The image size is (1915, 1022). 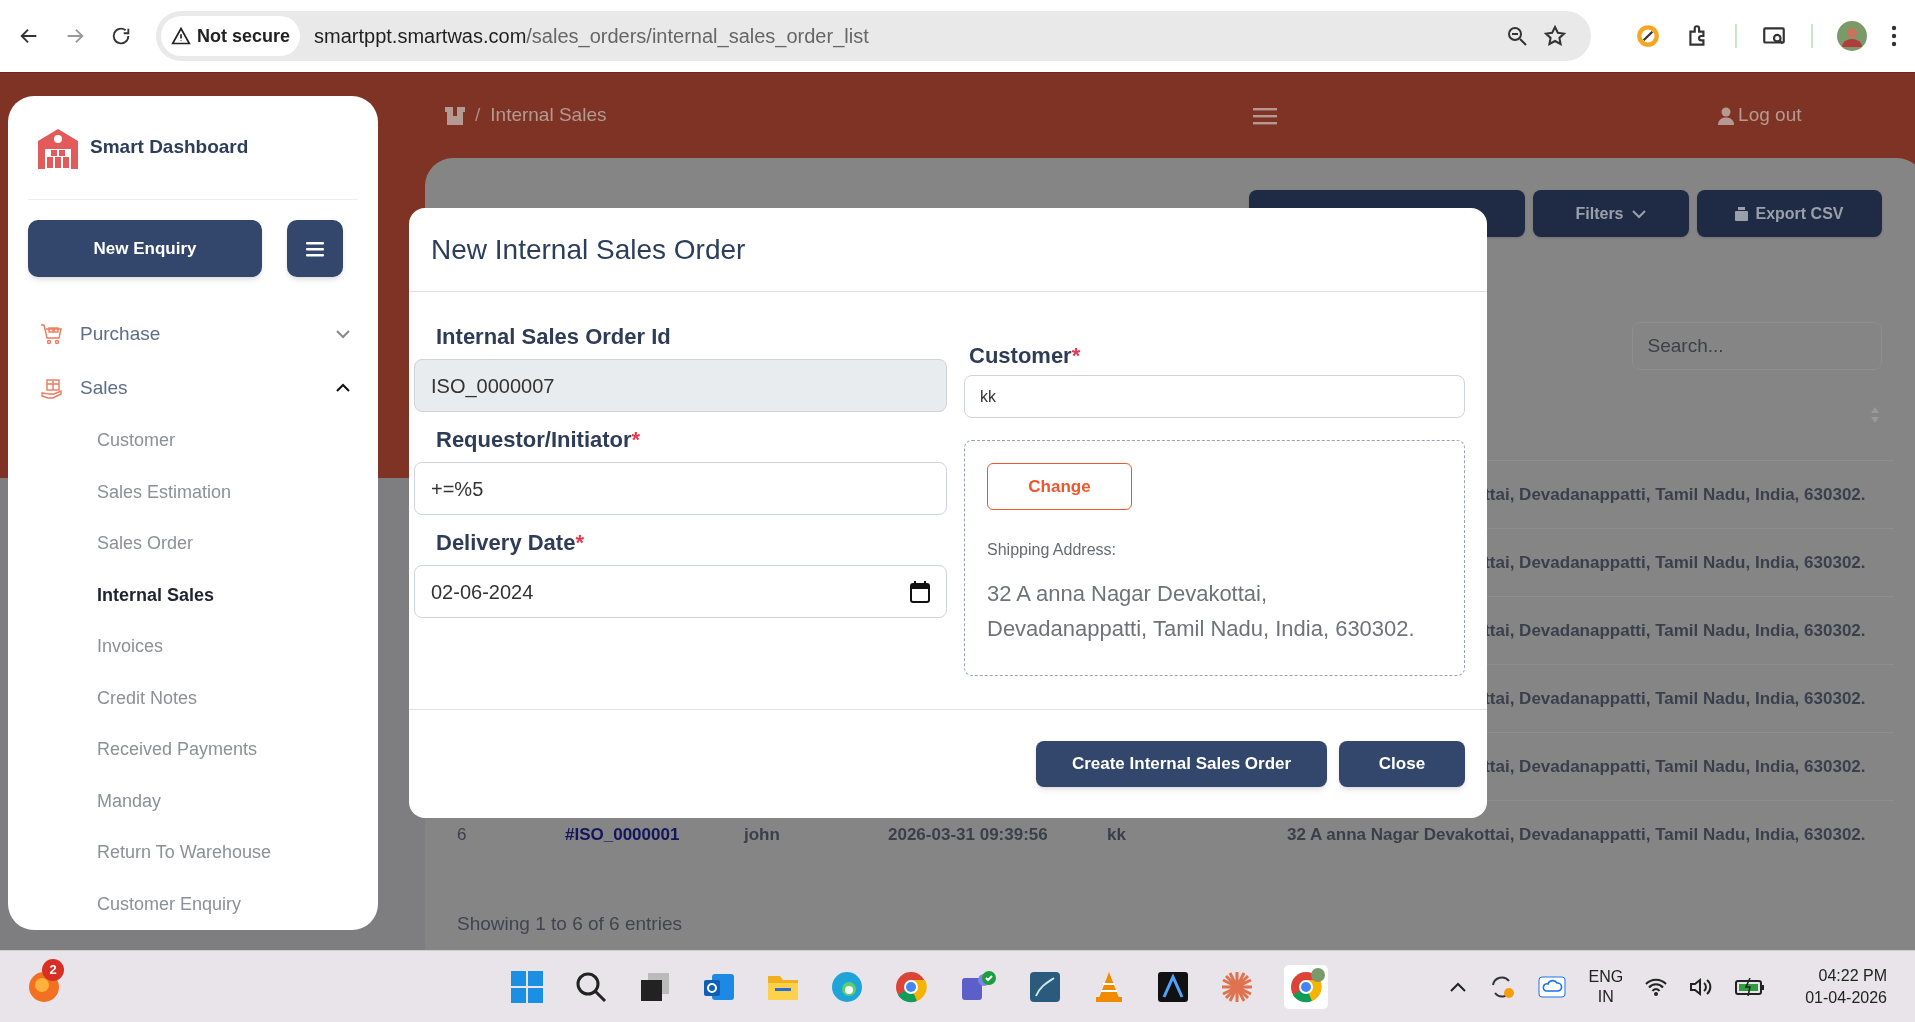 What do you see at coordinates (1181, 764) in the screenshot?
I see `create-order-button: Create Internal Sales Order` at bounding box center [1181, 764].